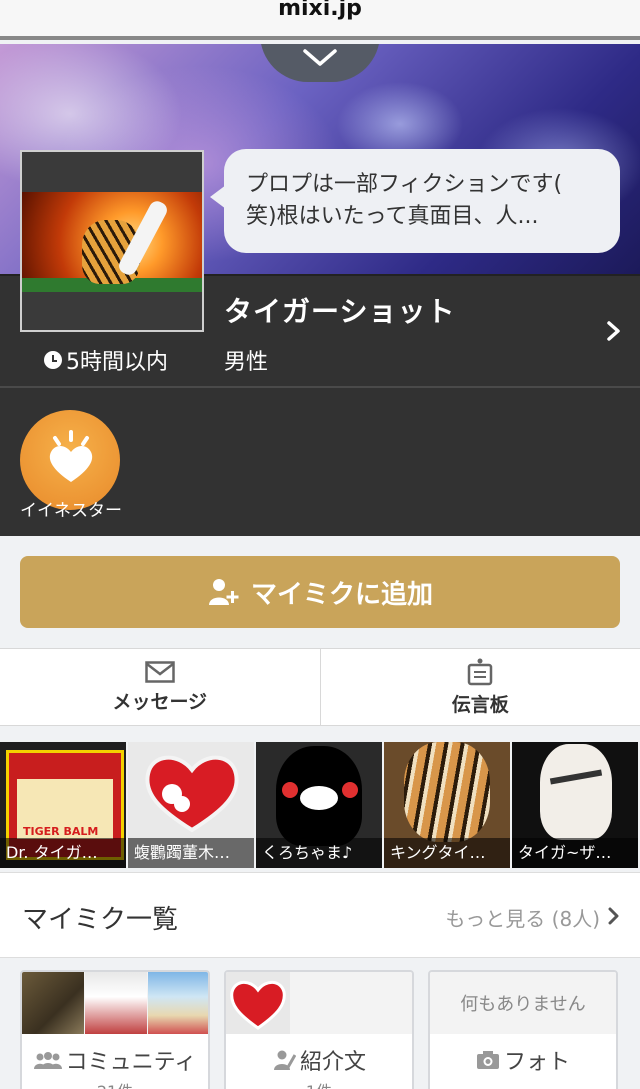 The height and width of the screenshot is (1089, 640). I want to click on avatar, so click(112, 241).